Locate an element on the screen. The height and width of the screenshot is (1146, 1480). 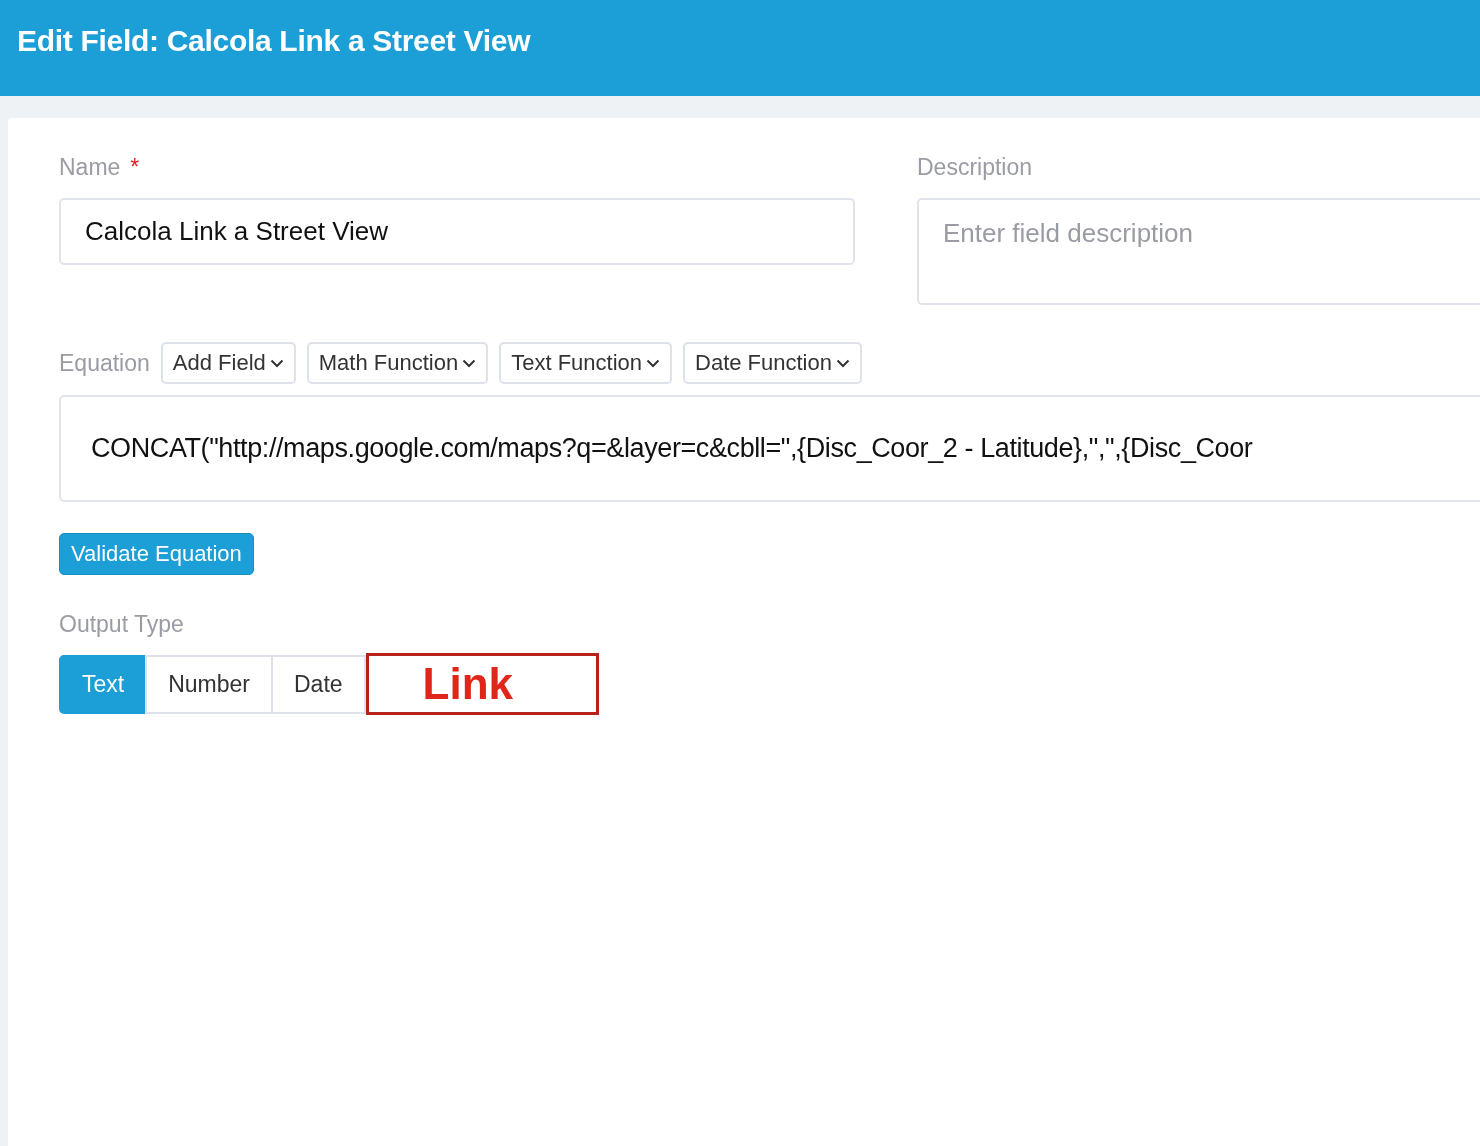
name-label: Name is located at coordinates (90, 167).